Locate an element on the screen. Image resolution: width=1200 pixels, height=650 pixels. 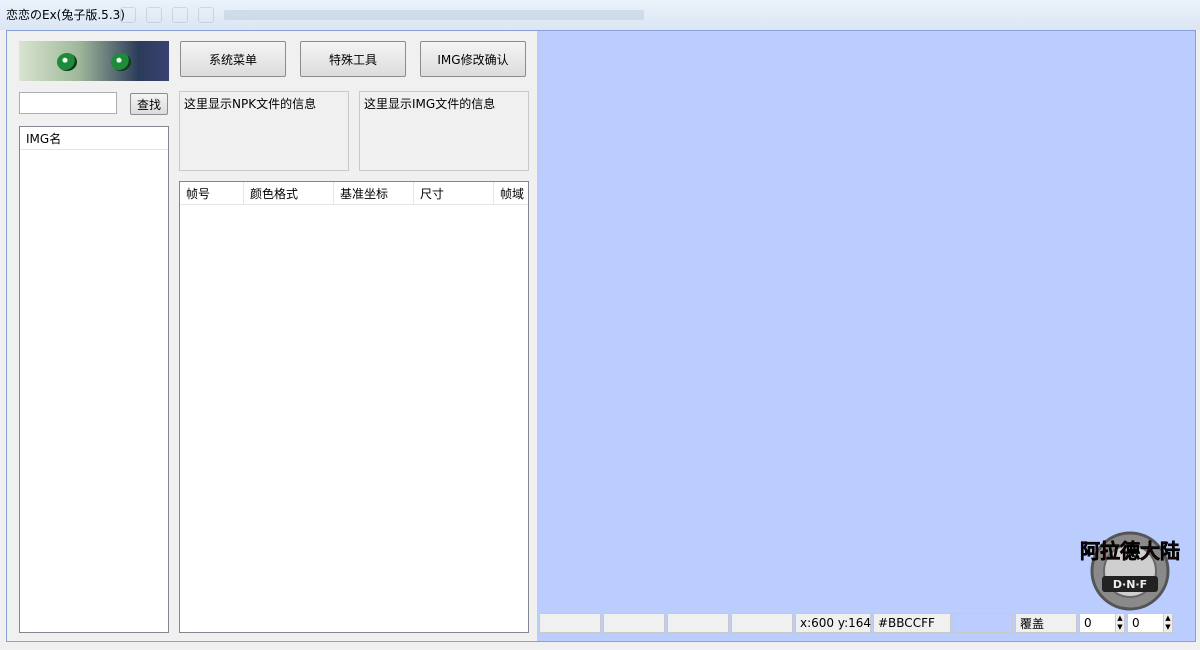
background-browser-ghost is located at coordinates (400, 15).